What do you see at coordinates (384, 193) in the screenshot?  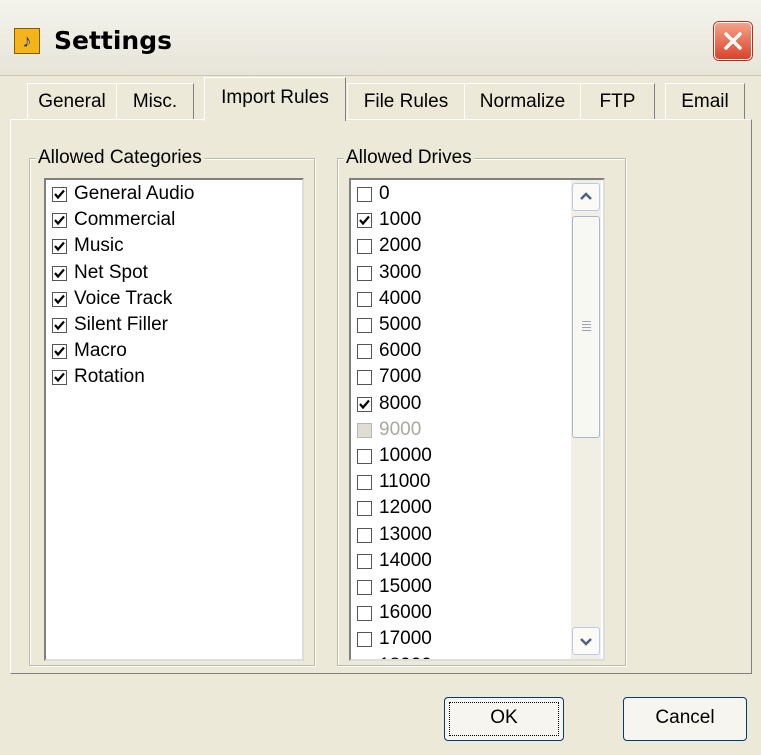 I see `drive-item-label: 0` at bounding box center [384, 193].